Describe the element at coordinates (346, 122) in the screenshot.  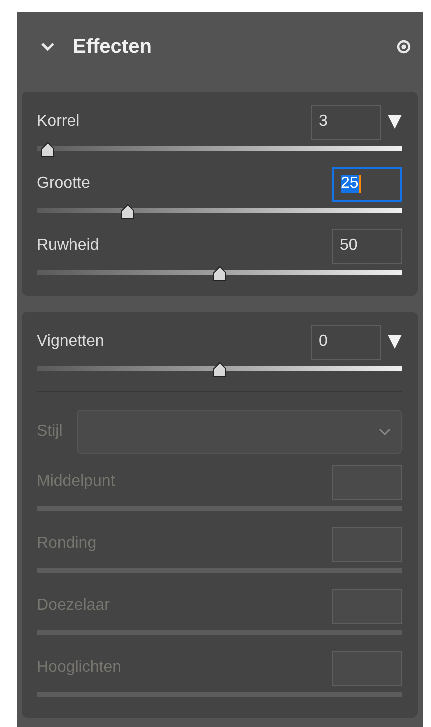
I see `value-field: 3` at that location.